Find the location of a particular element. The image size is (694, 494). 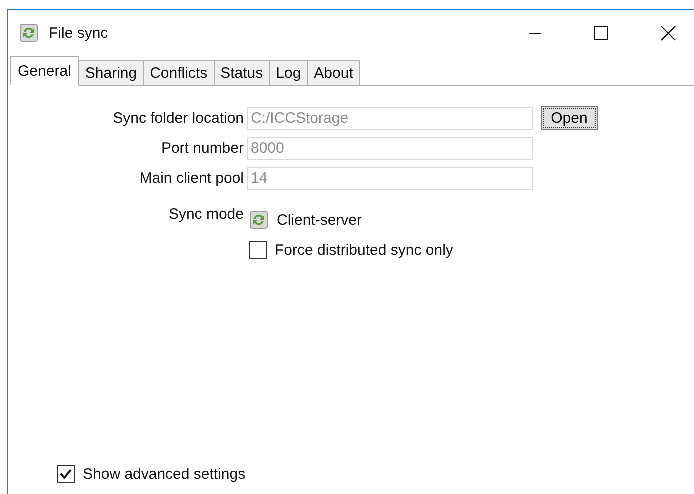

close-icon is located at coordinates (668, 33).